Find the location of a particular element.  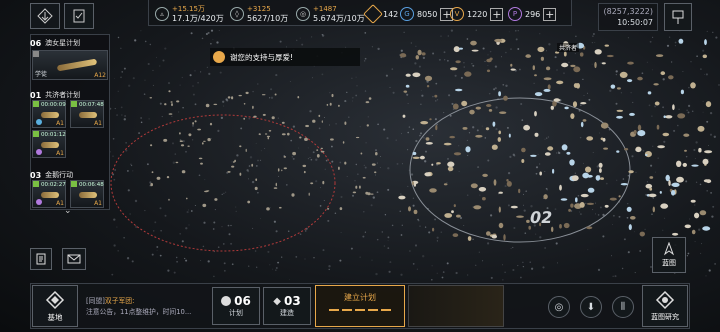

resource-gas: ◎ +1487 5.674万/10万 is located at coordinates (330, 14).